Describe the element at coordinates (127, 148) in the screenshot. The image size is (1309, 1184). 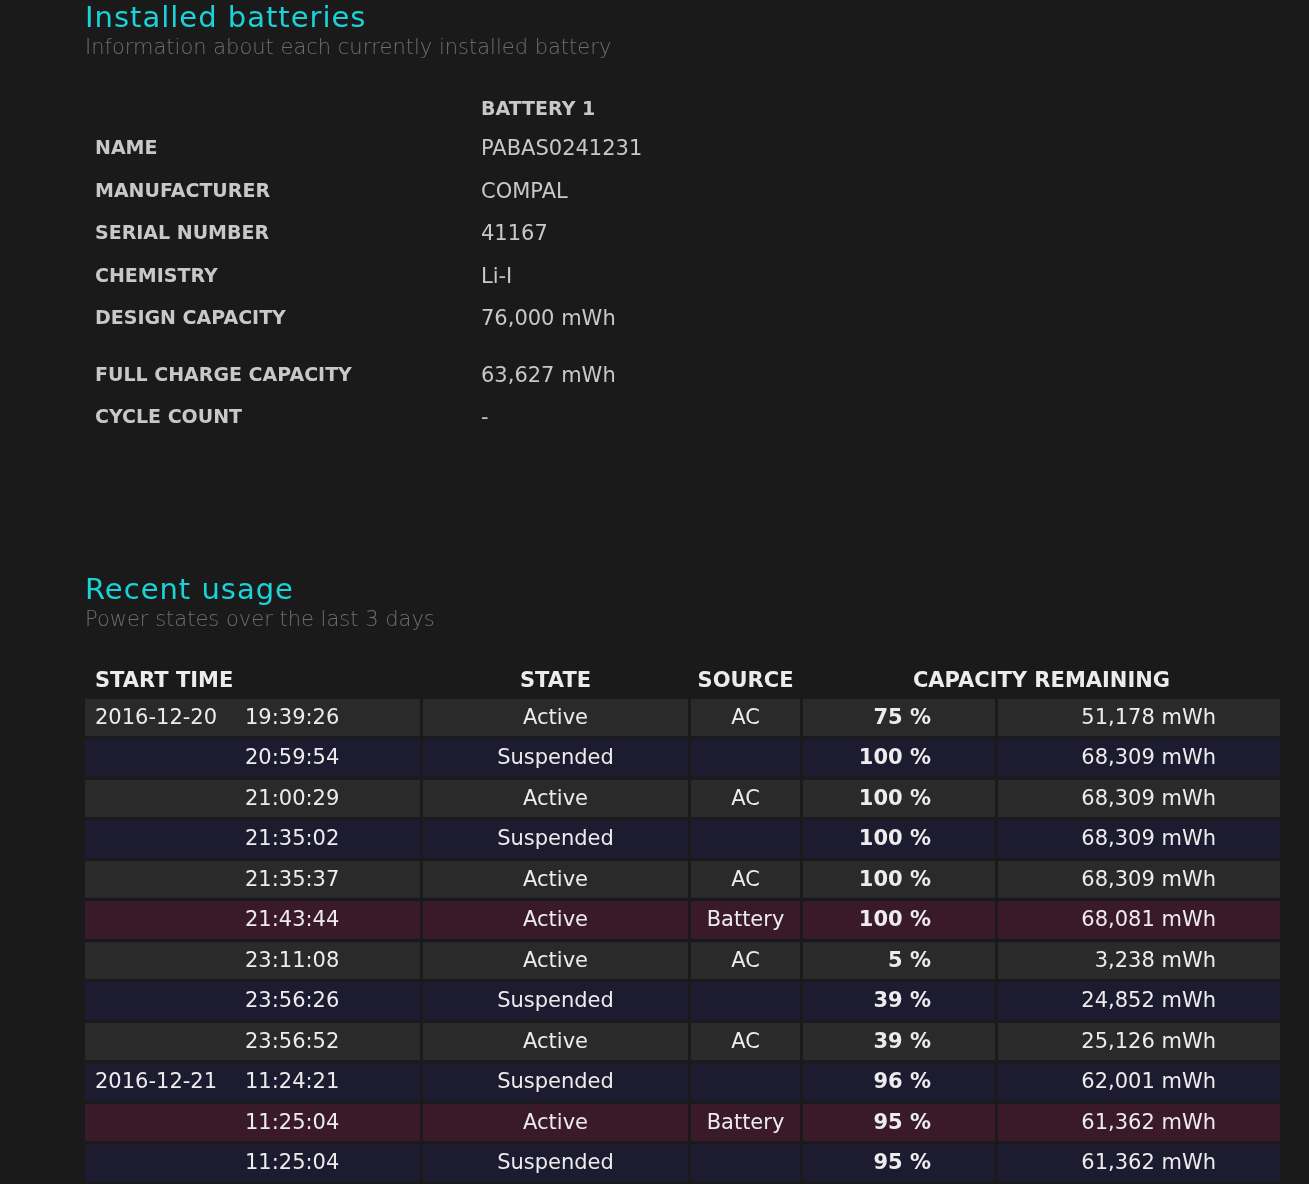
I see `field-label: NAME` at that location.